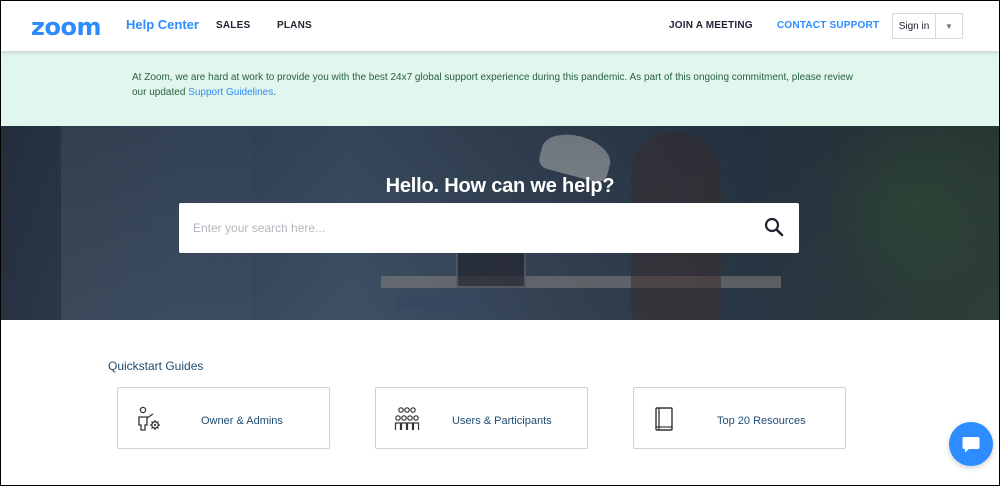 This screenshot has width=1000, height=486. I want to click on card-users-participants: Users & Participants, so click(481, 418).